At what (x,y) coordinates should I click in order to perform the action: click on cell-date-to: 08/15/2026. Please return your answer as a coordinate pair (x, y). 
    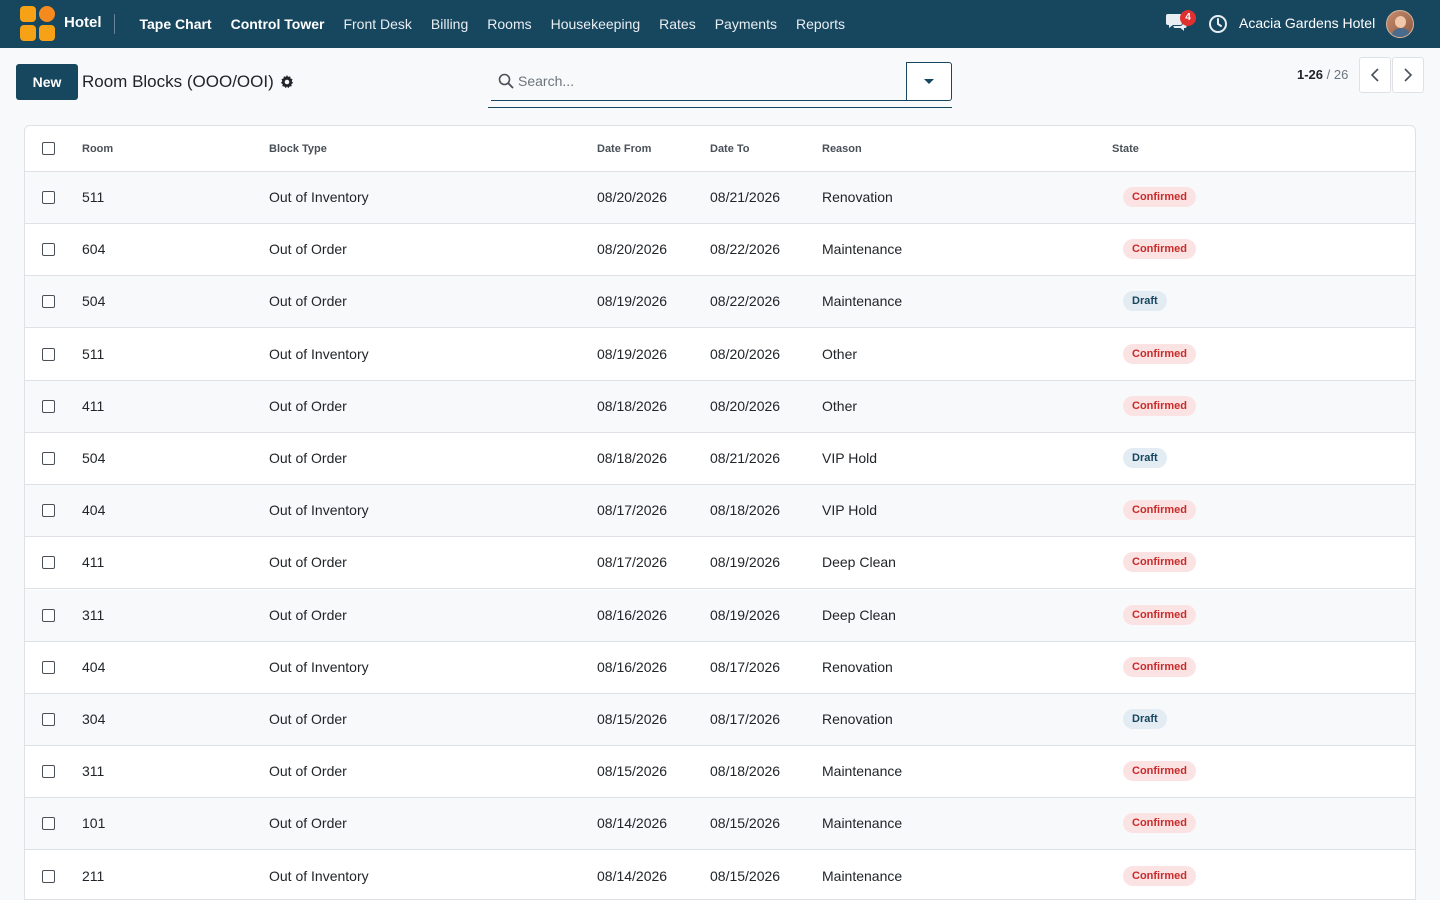
    Looking at the image, I should click on (745, 875).